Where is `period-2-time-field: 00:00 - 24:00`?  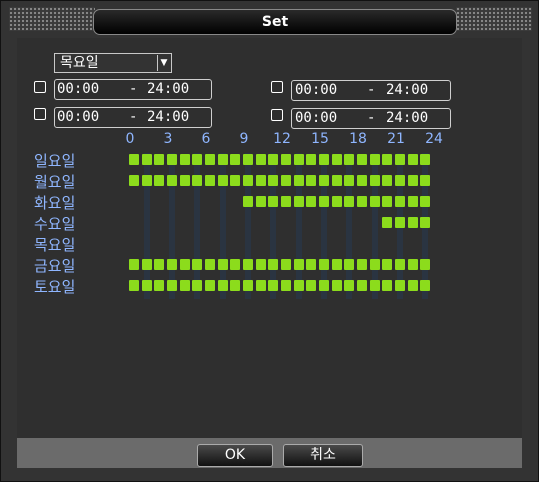
period-2-time-field: 00:00 - 24:00 is located at coordinates (371, 90).